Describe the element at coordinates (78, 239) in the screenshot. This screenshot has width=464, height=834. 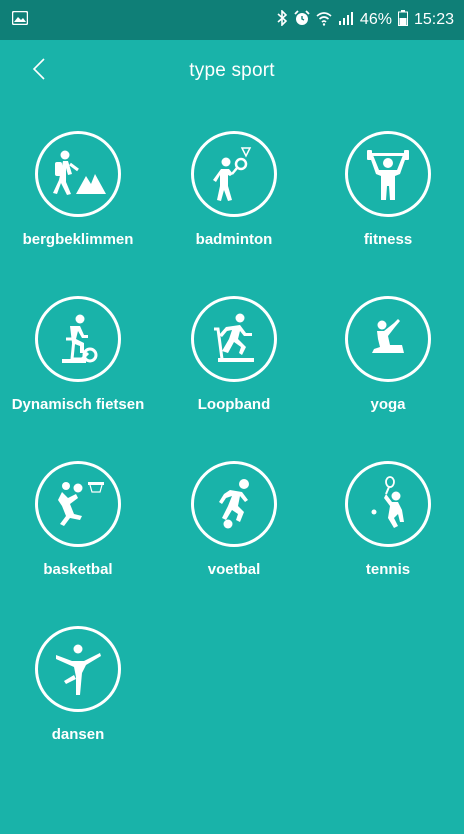
I see `sport-label: bergbeklimmen` at that location.